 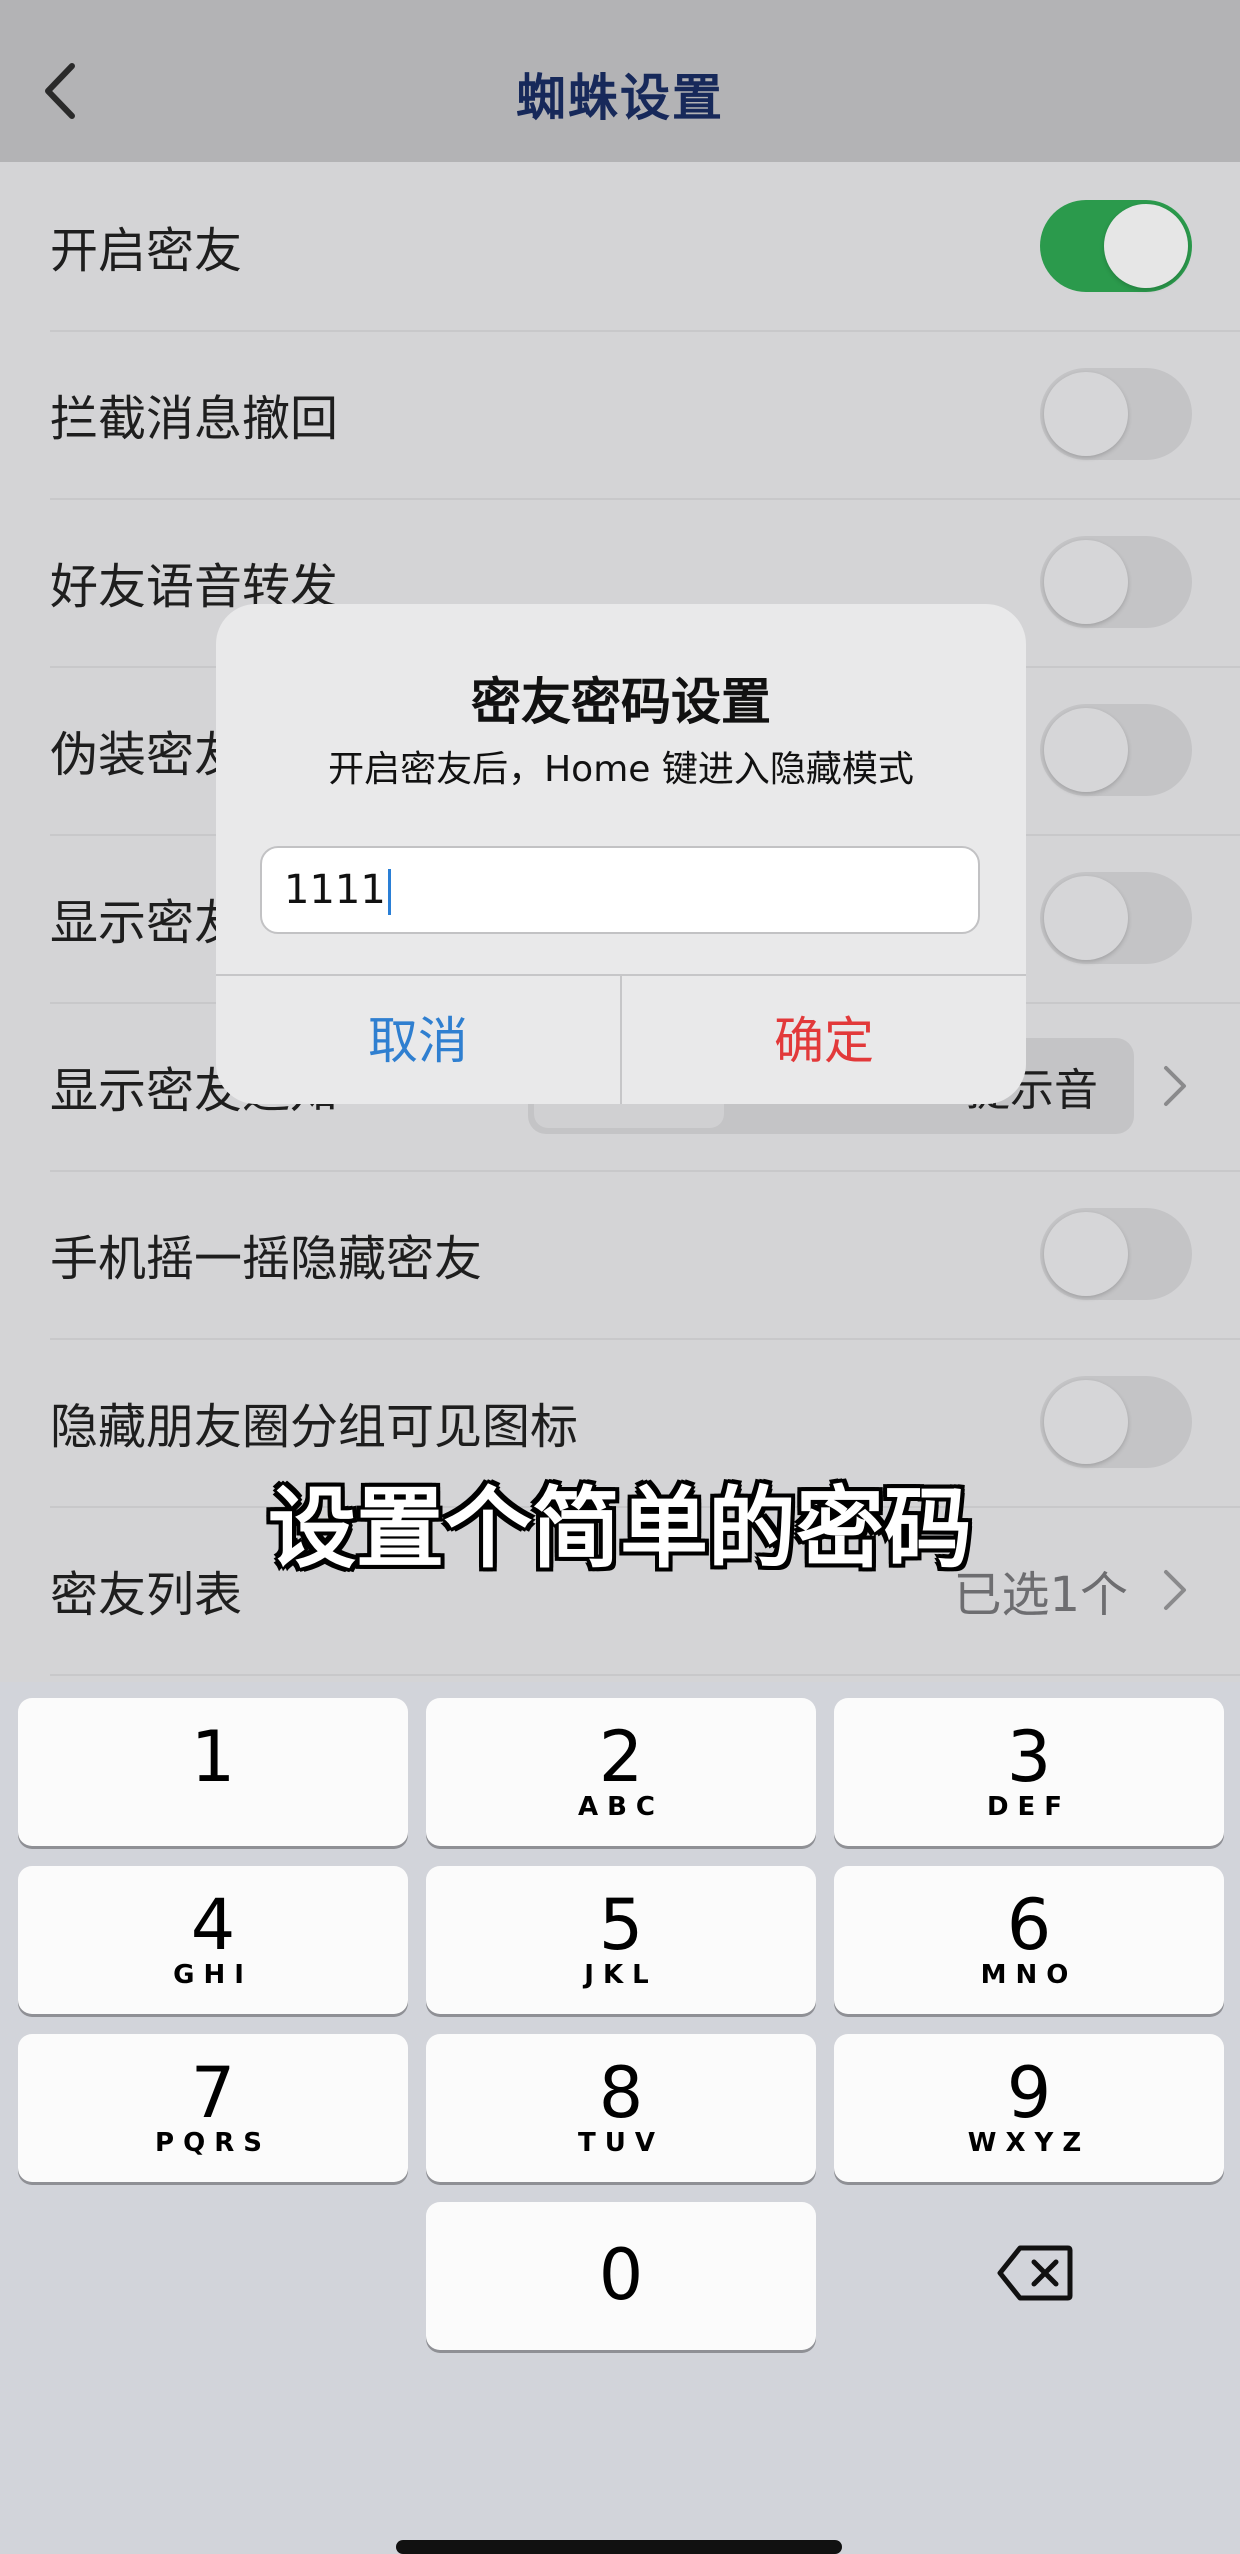 I want to click on key-9: 9 WXYZ, so click(x=1029, y=2108).